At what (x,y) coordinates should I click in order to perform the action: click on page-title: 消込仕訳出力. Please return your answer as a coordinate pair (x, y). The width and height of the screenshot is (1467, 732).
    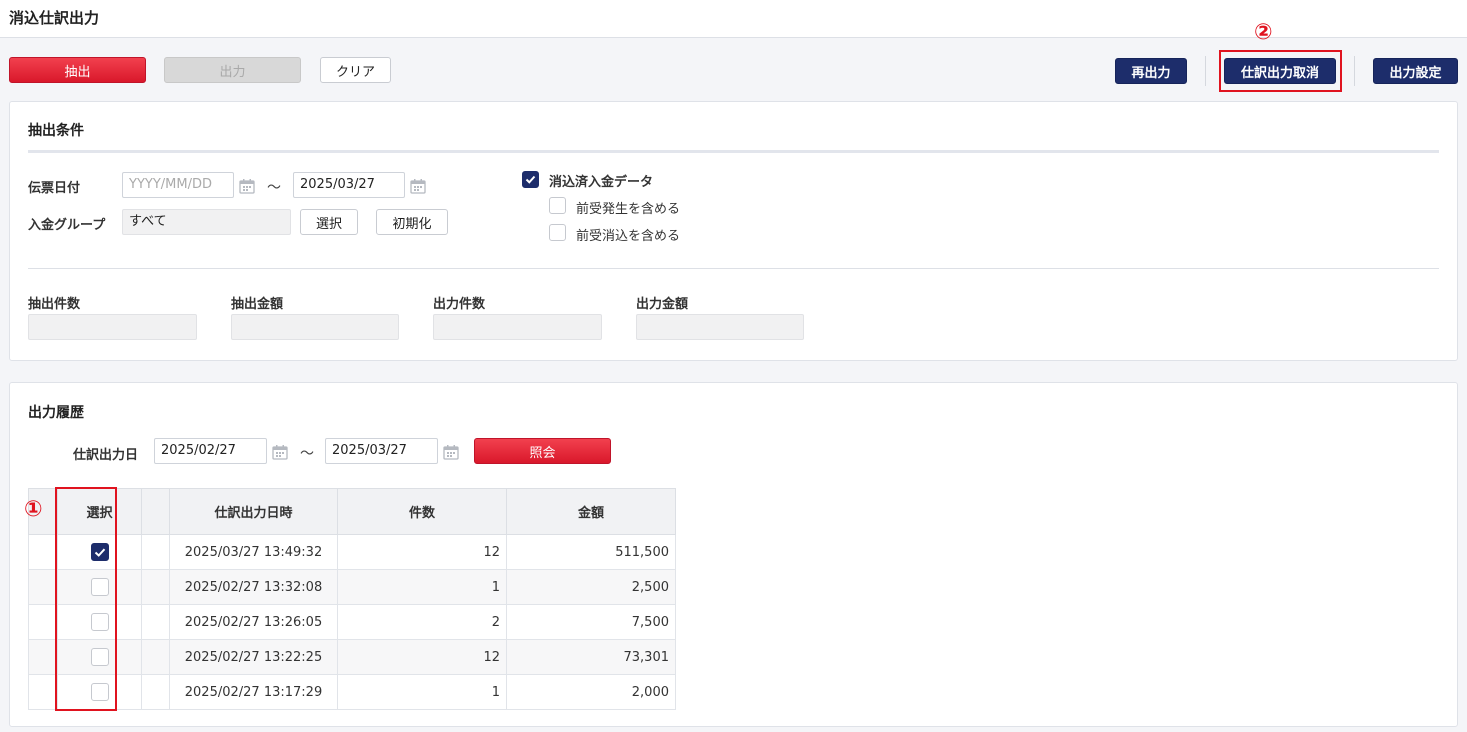
    Looking at the image, I should click on (54, 18).